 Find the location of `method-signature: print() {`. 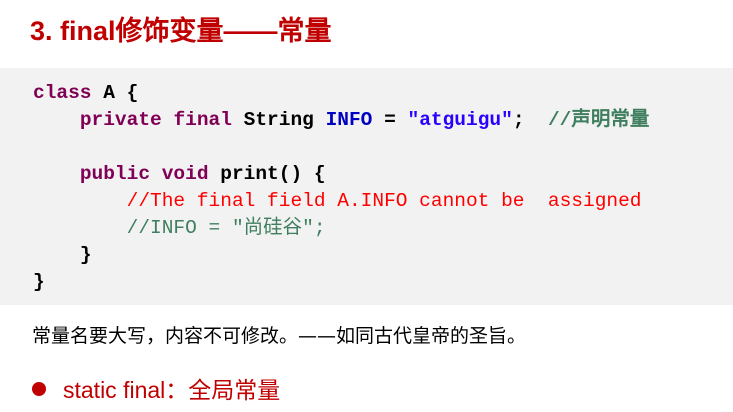

method-signature: print() { is located at coordinates (267, 174).